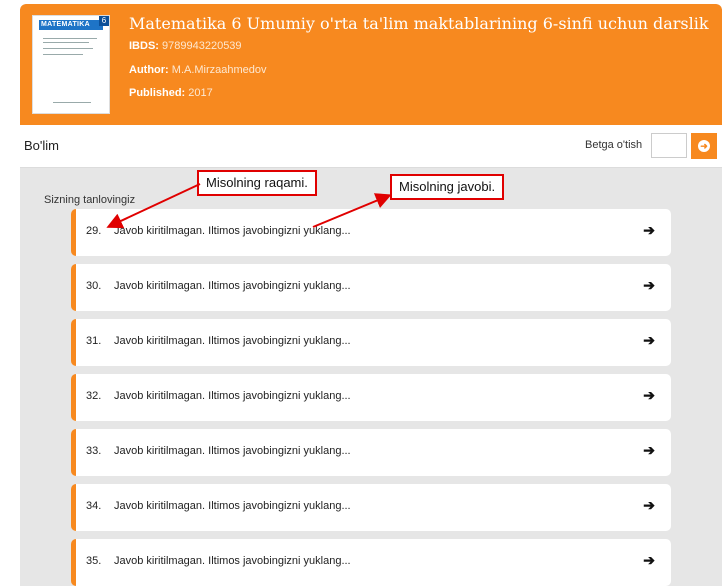 Image resolution: width=728 pixels, height=586 pixels. I want to click on book-published: Published: 2017, so click(171, 93).